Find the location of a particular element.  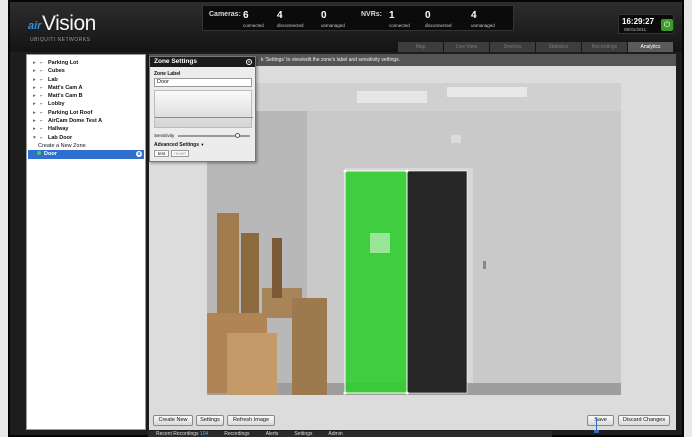

camera-item-lobby: ▸ ⌐ Lobby is located at coordinates (86, 104).